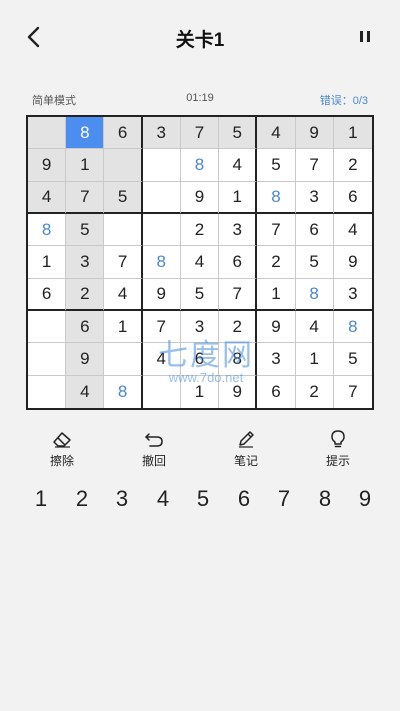  I want to click on number-key-1: 1, so click(41, 499).